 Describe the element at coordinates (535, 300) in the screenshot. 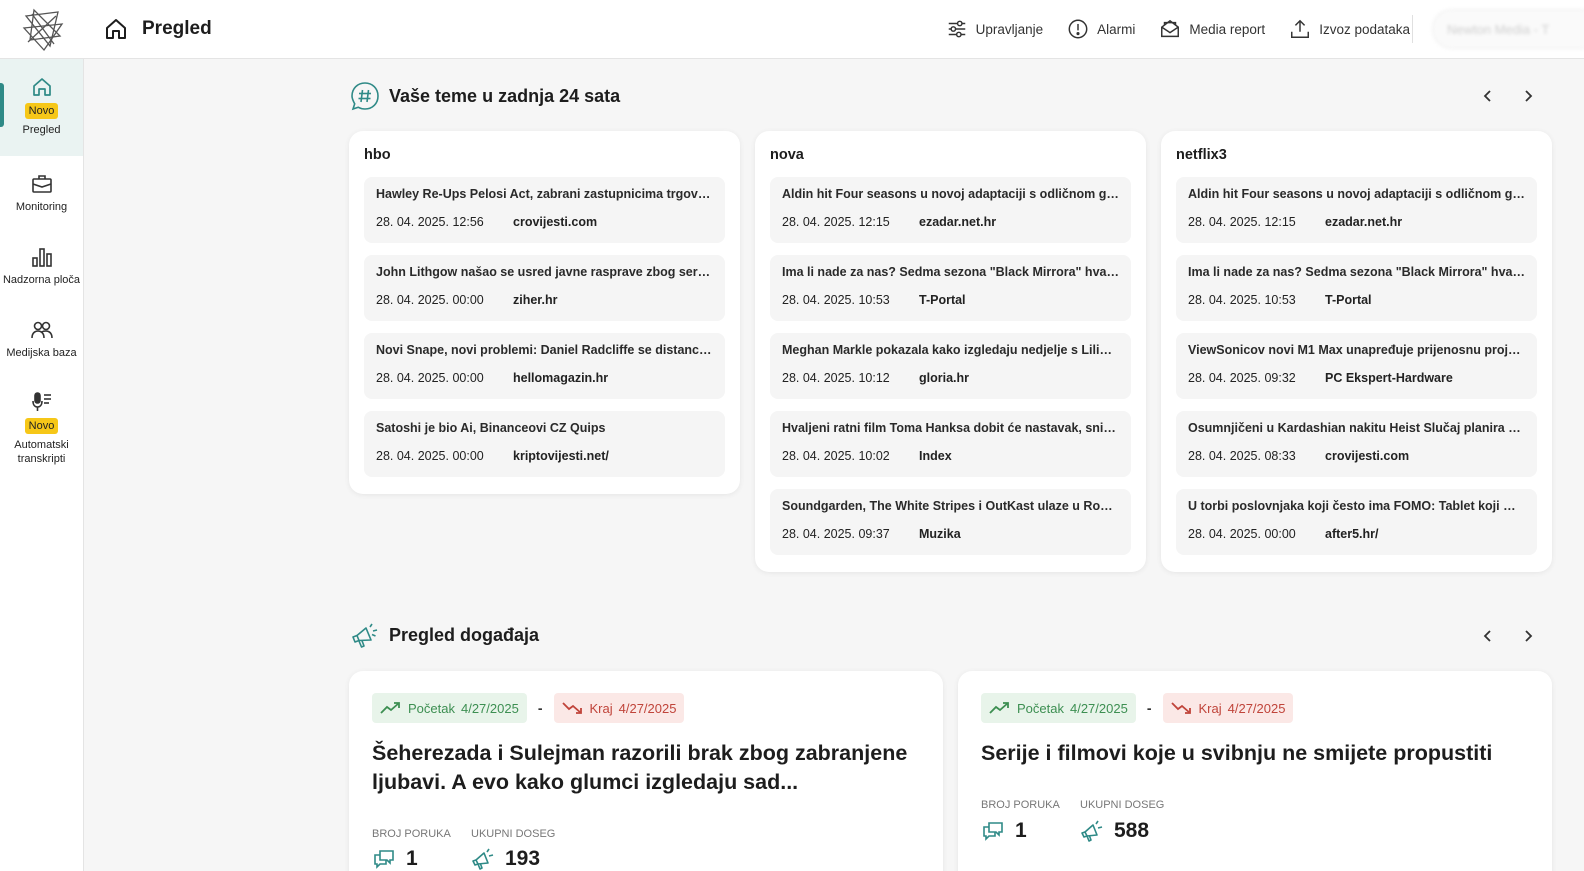

I see `article-source: ziher.hr` at that location.